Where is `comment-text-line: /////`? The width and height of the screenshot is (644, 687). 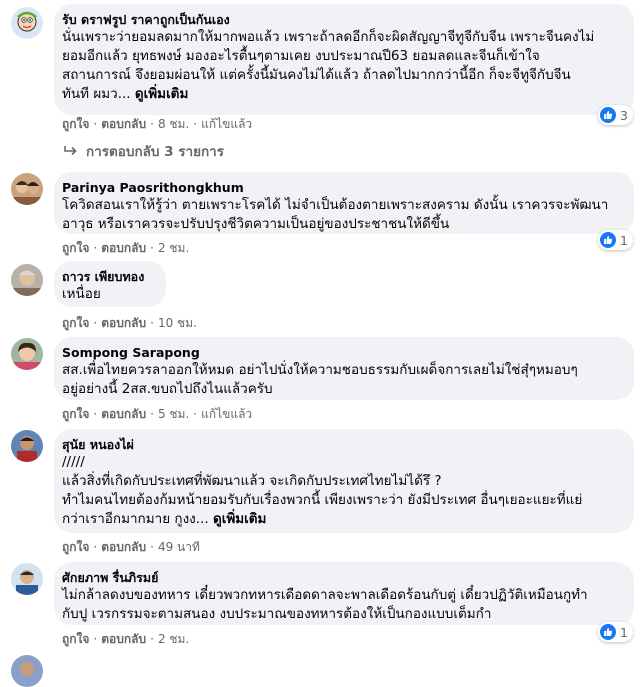 comment-text-line: ///// is located at coordinates (73, 462).